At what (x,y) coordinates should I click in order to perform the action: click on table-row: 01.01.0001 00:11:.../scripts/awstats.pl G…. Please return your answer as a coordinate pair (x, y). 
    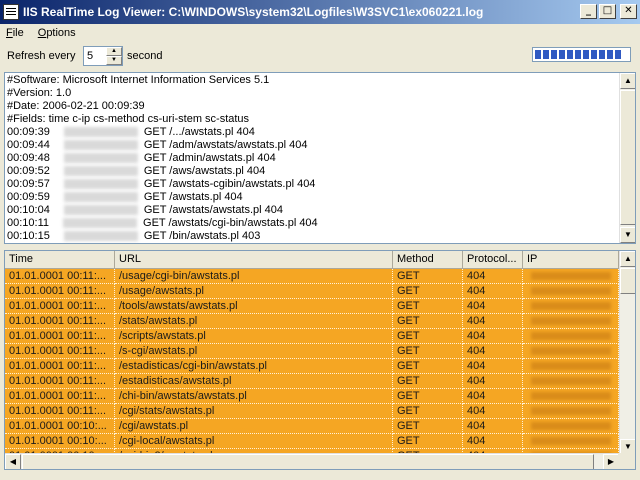
    Looking at the image, I should click on (313, 336).